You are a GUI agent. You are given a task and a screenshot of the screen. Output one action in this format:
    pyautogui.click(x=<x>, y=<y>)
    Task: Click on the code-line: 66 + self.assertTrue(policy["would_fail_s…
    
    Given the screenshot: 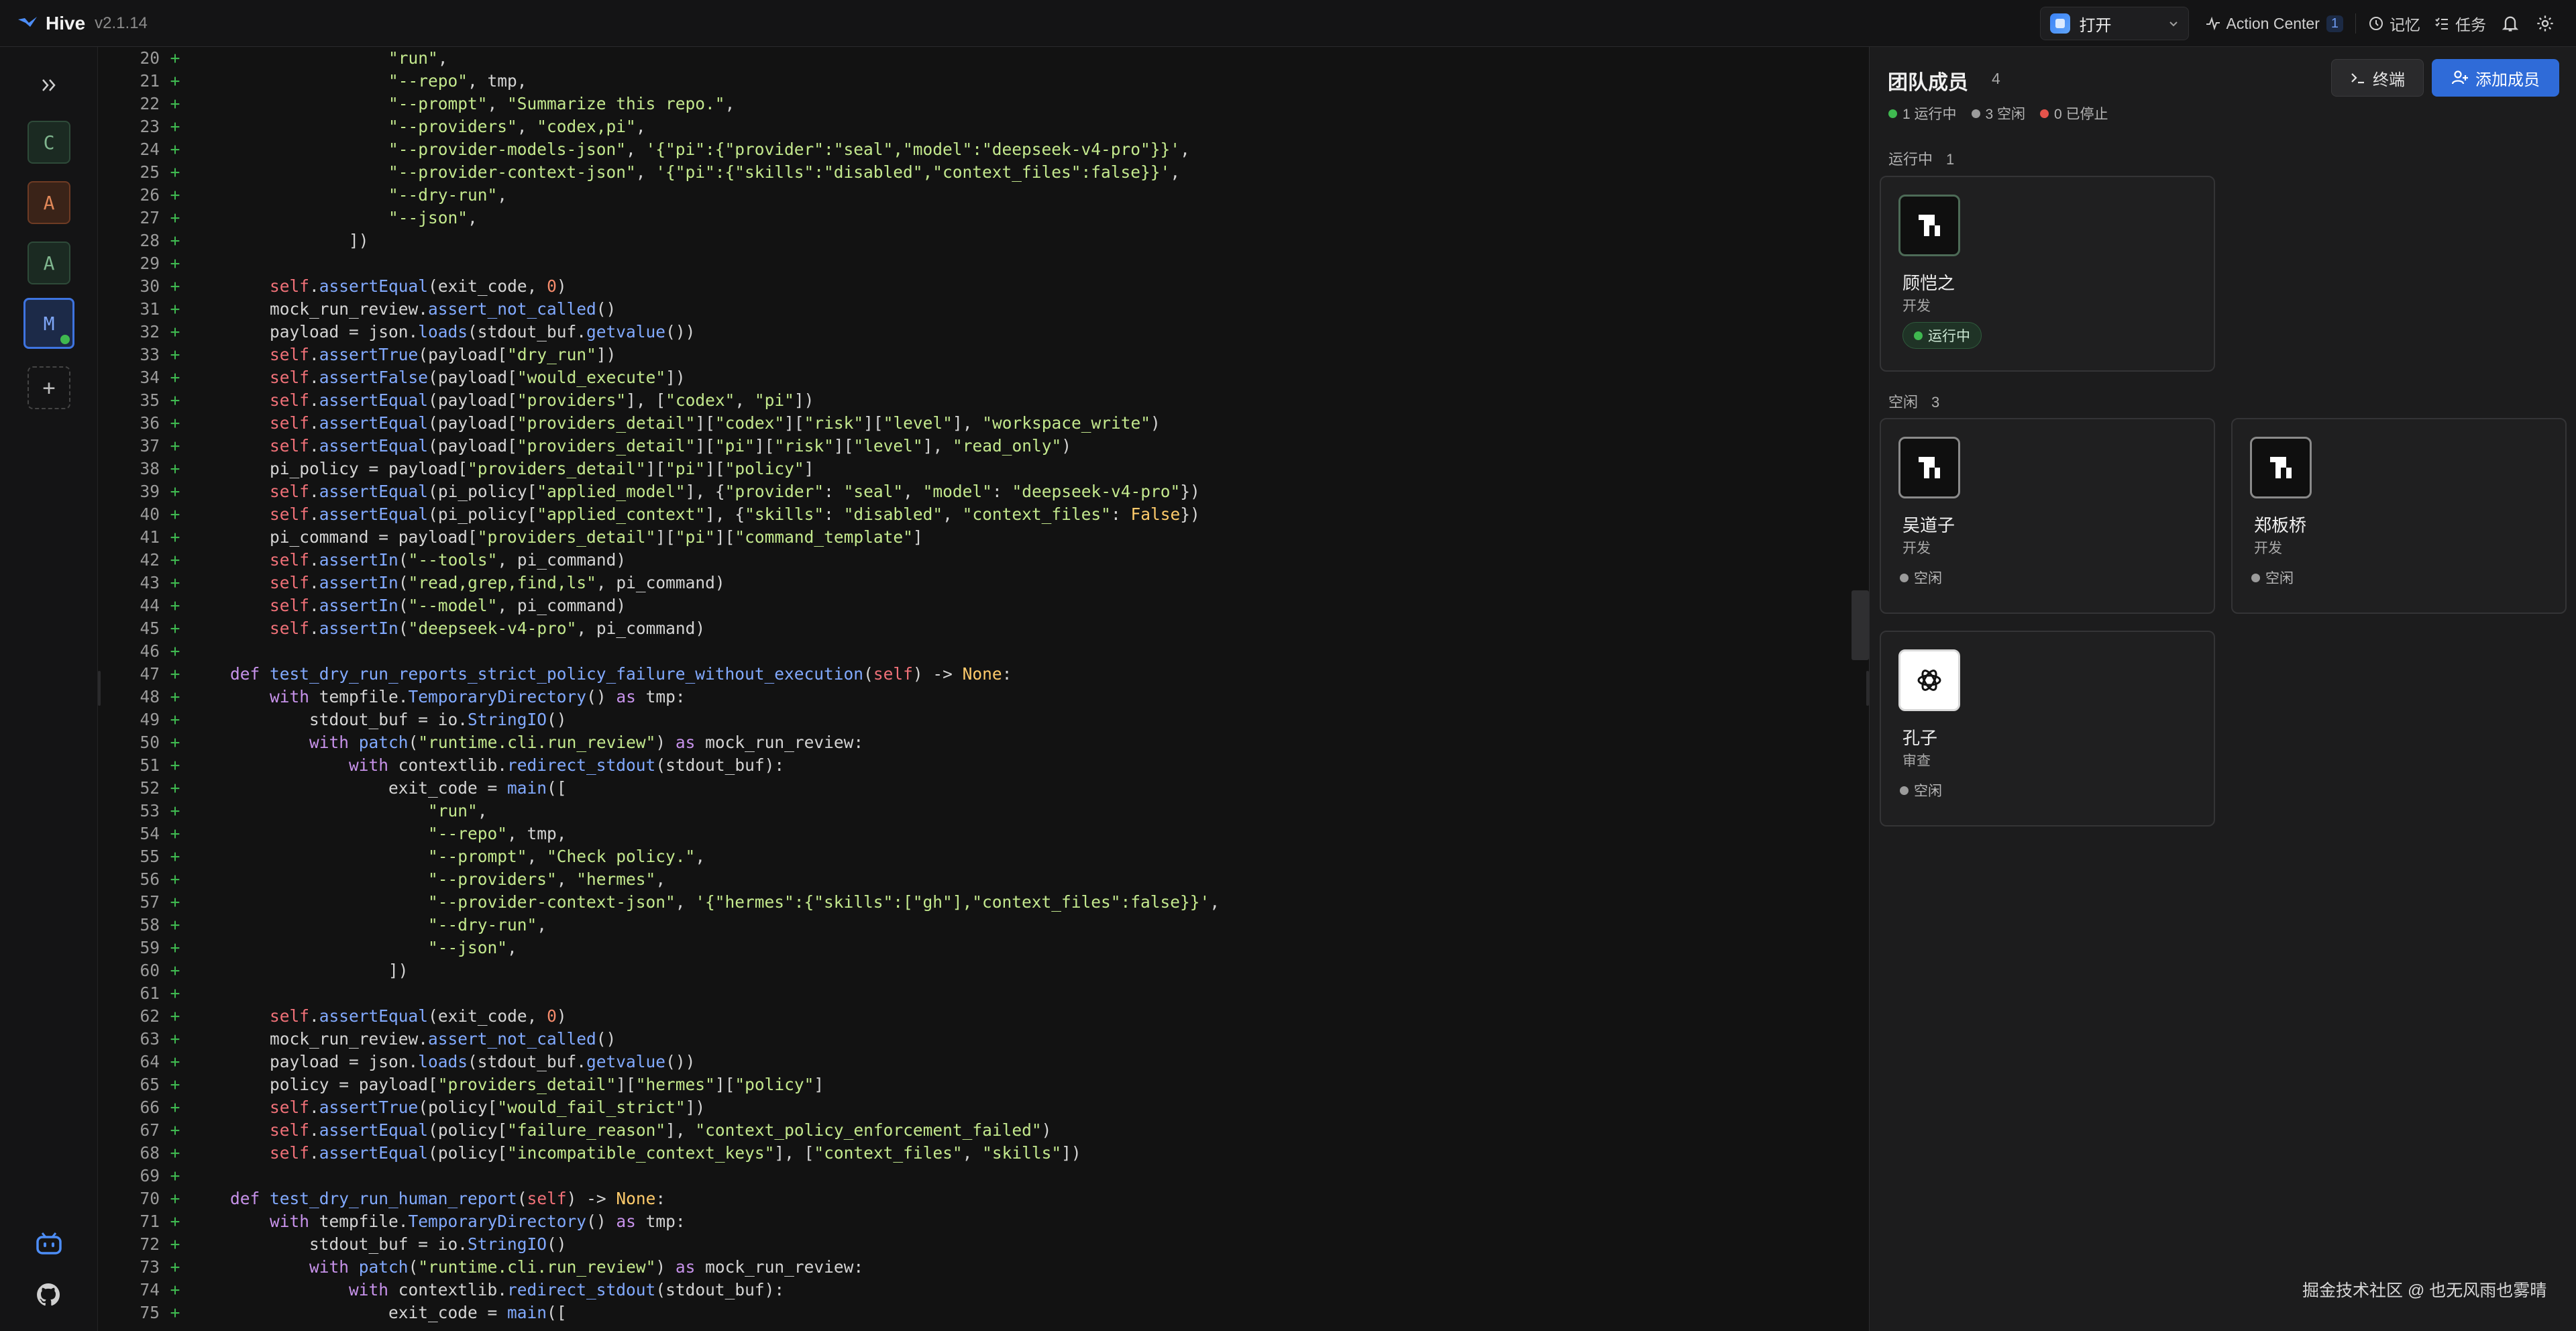 What is the action you would take?
    pyautogui.click(x=983, y=1107)
    